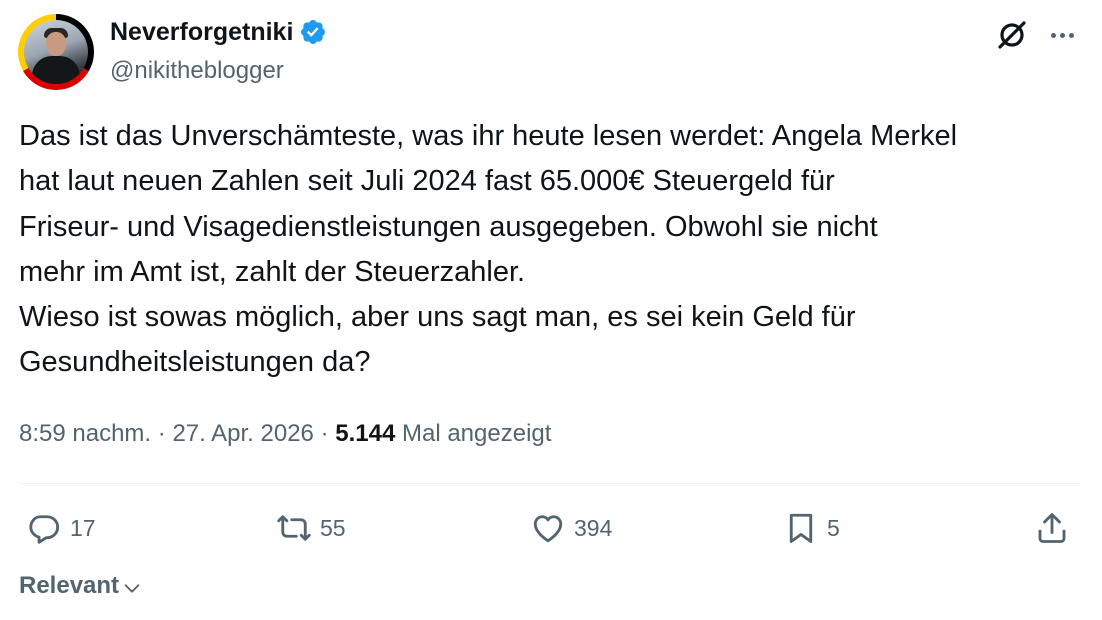 The height and width of the screenshot is (620, 1102). I want to click on sort-label: Relevant, so click(69, 585).